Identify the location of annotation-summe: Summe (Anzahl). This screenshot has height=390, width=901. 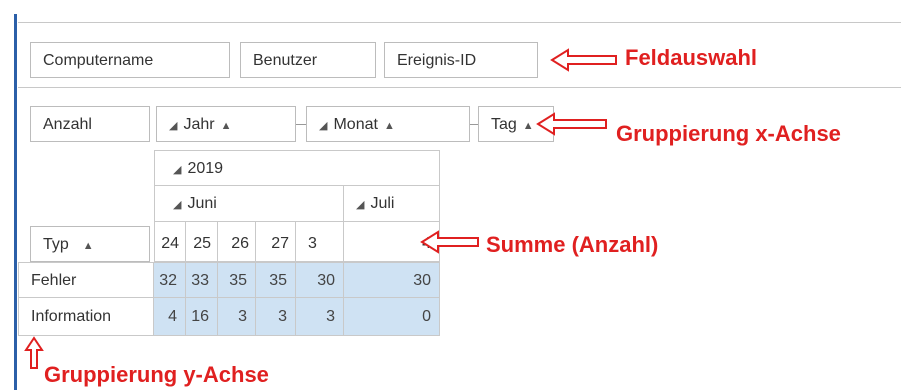
(572, 244).